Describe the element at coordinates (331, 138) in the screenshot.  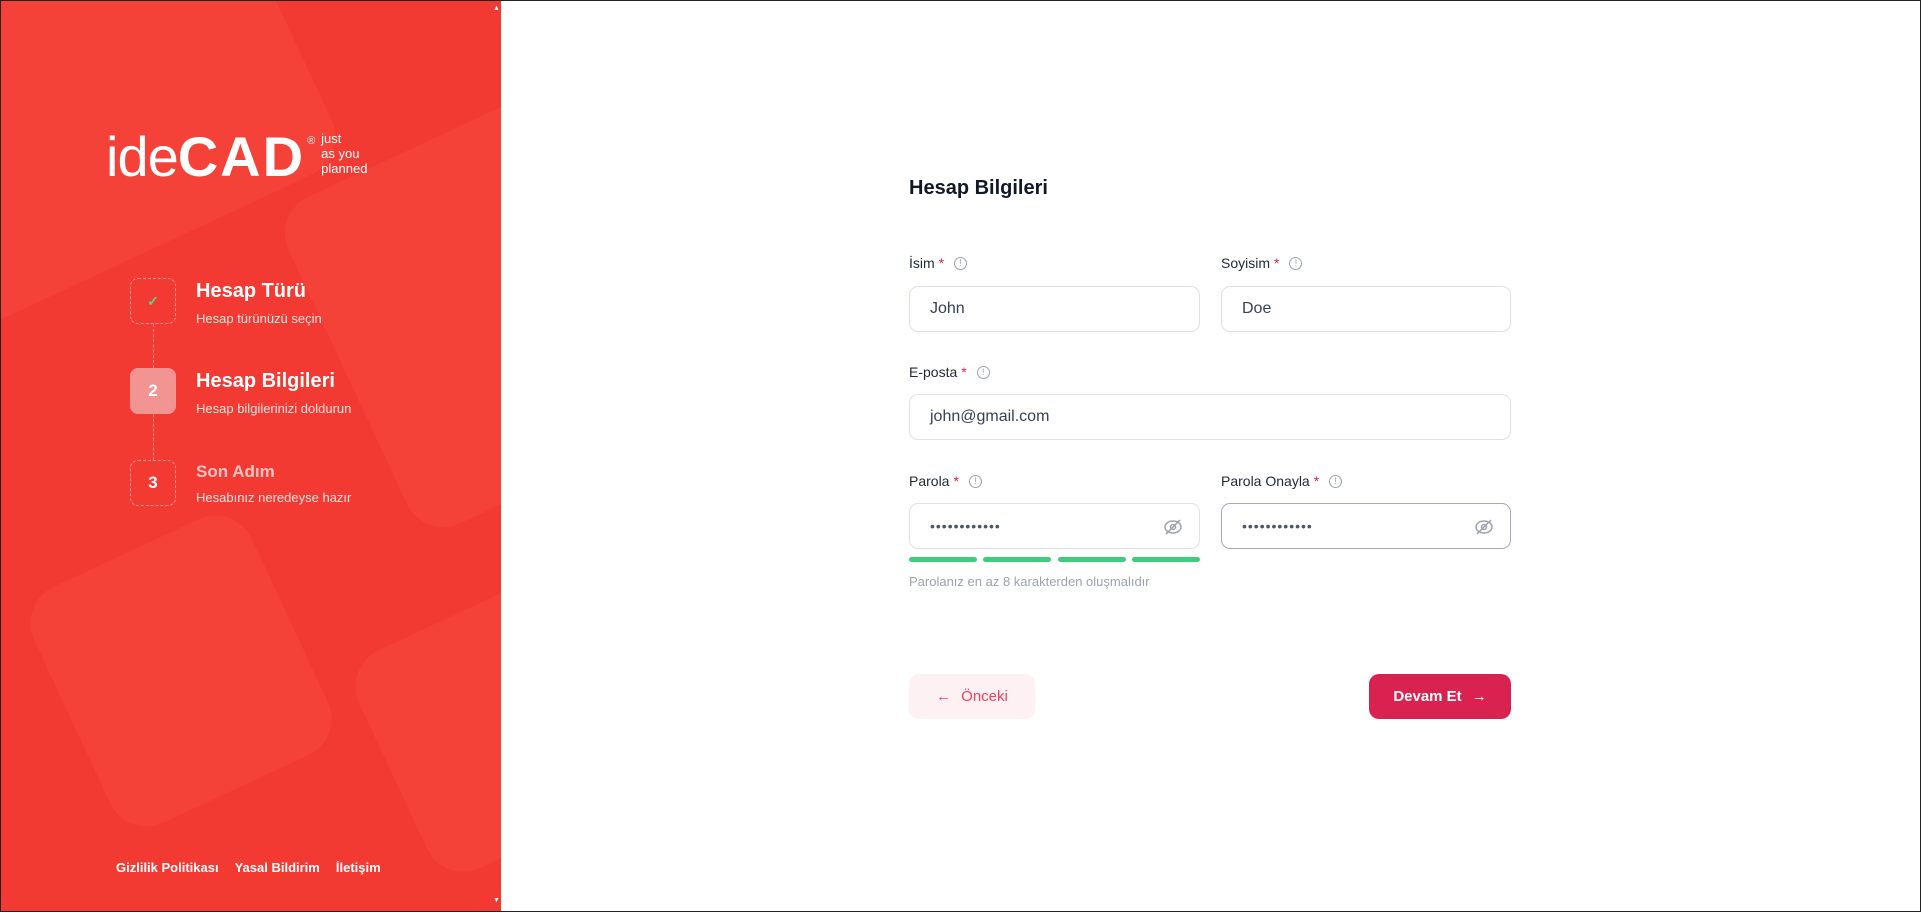
I see `tagline-line: just` at that location.